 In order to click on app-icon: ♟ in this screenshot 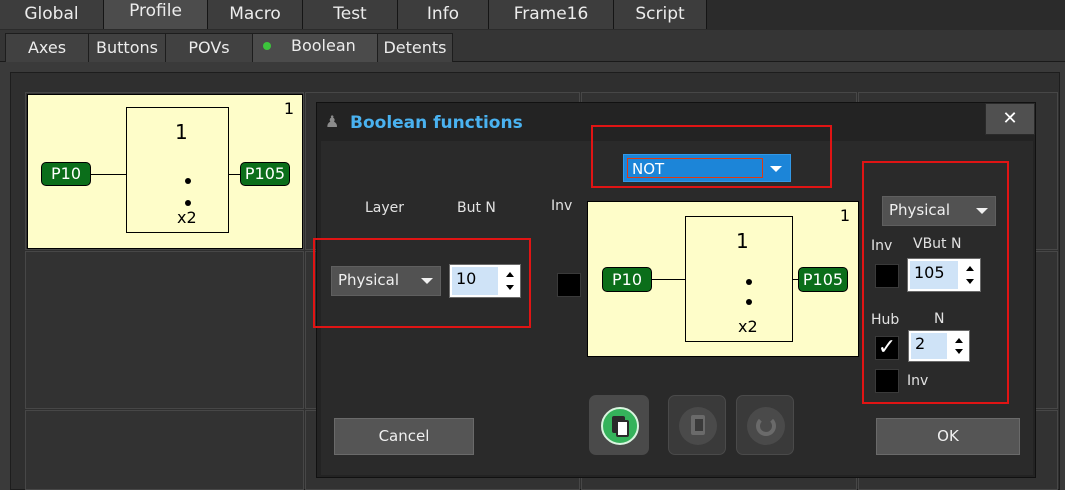, I will do `click(332, 121)`.